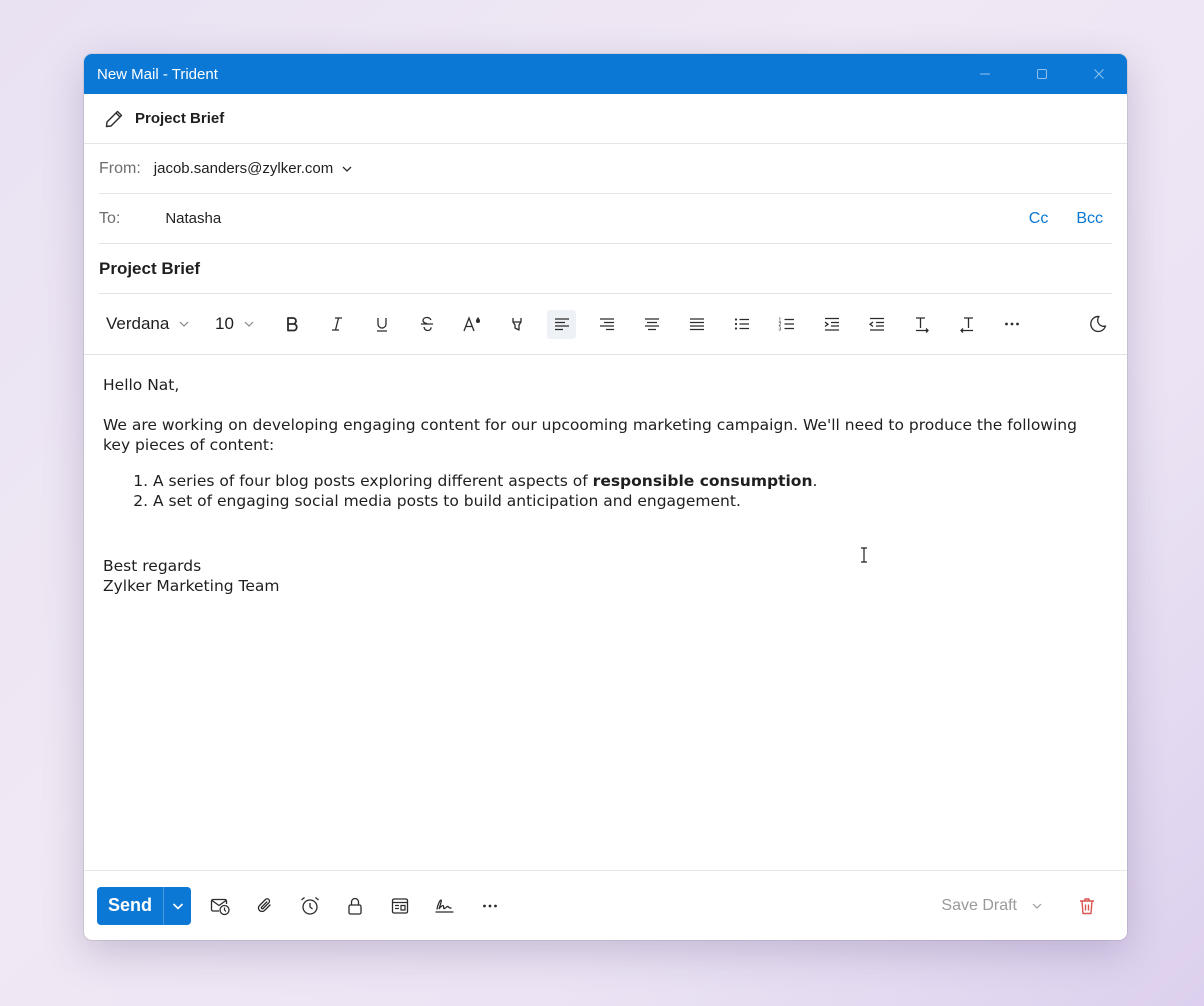 Image resolution: width=1204 pixels, height=1006 pixels. I want to click on underline-icon, so click(381, 325).